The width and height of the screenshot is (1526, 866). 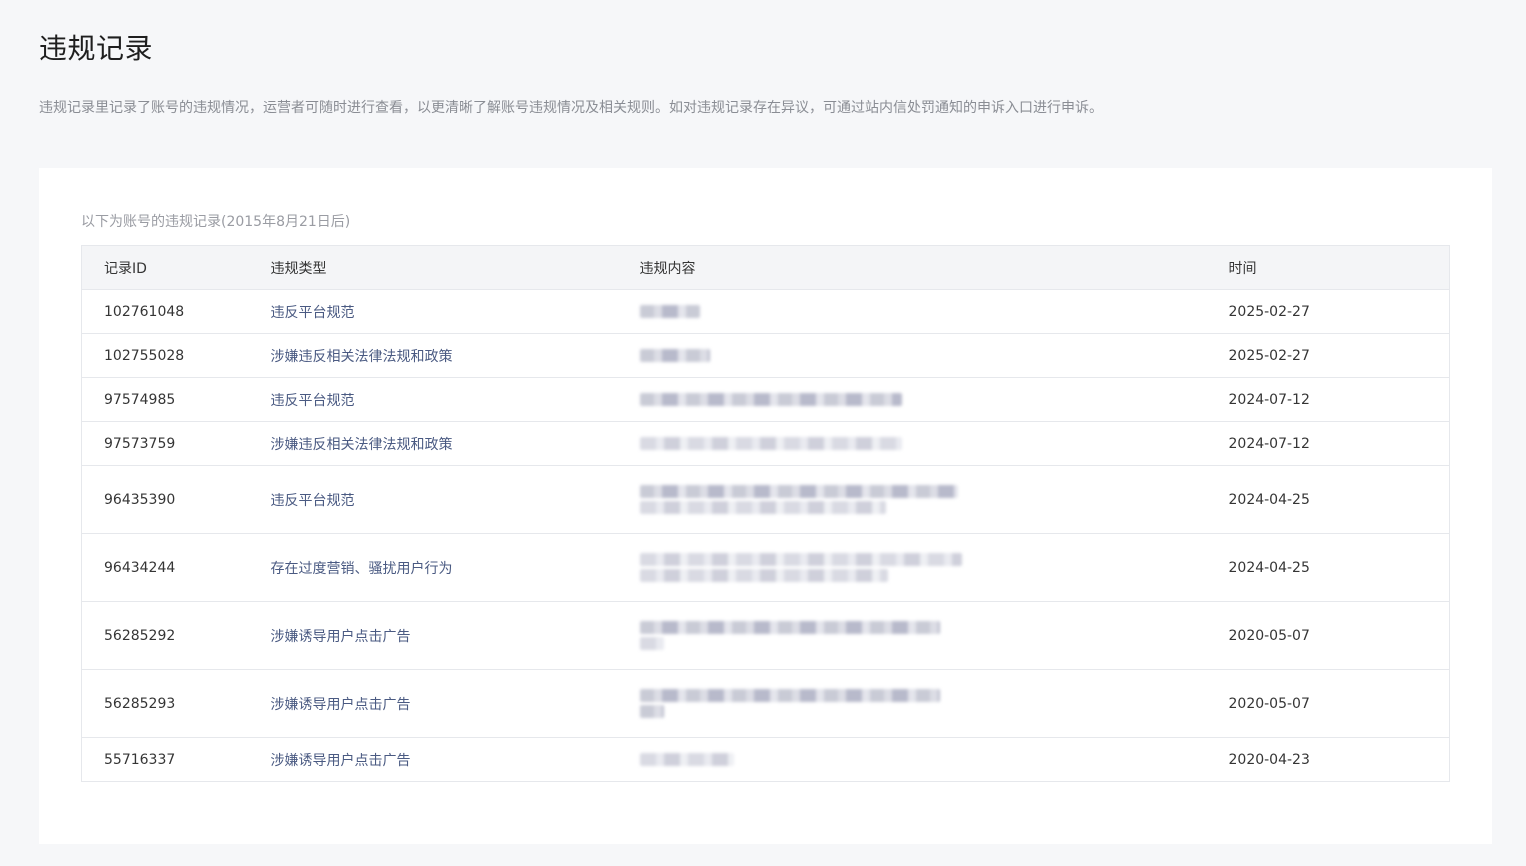 What do you see at coordinates (455, 267) in the screenshot?
I see `column-header-type: 违规类型` at bounding box center [455, 267].